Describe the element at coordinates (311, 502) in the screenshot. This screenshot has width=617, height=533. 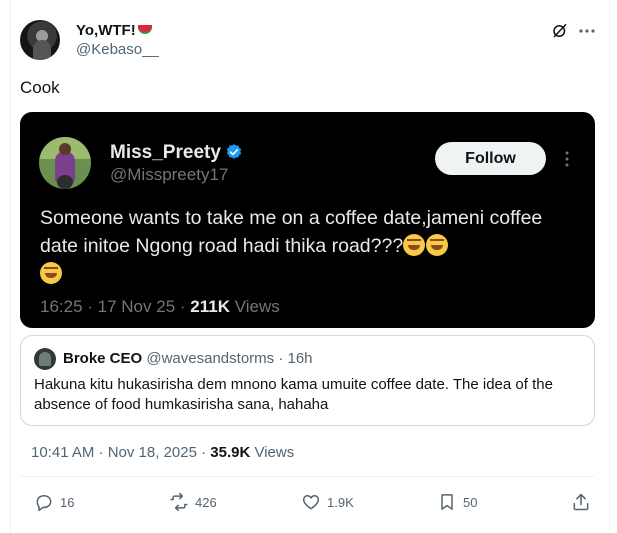
I see `heart-icon` at that location.